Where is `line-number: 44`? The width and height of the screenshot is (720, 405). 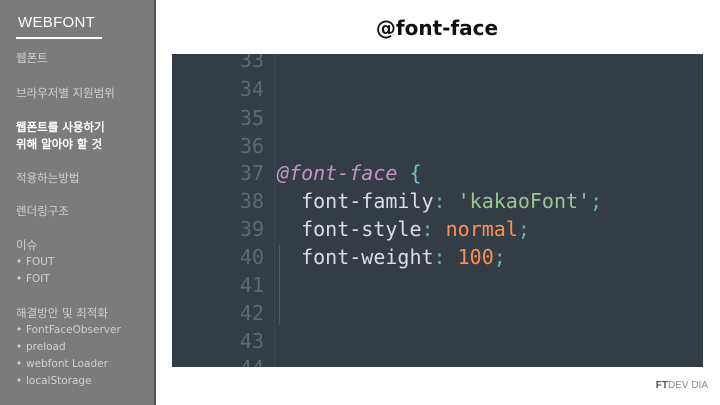
line-number: 44 is located at coordinates (238, 361).